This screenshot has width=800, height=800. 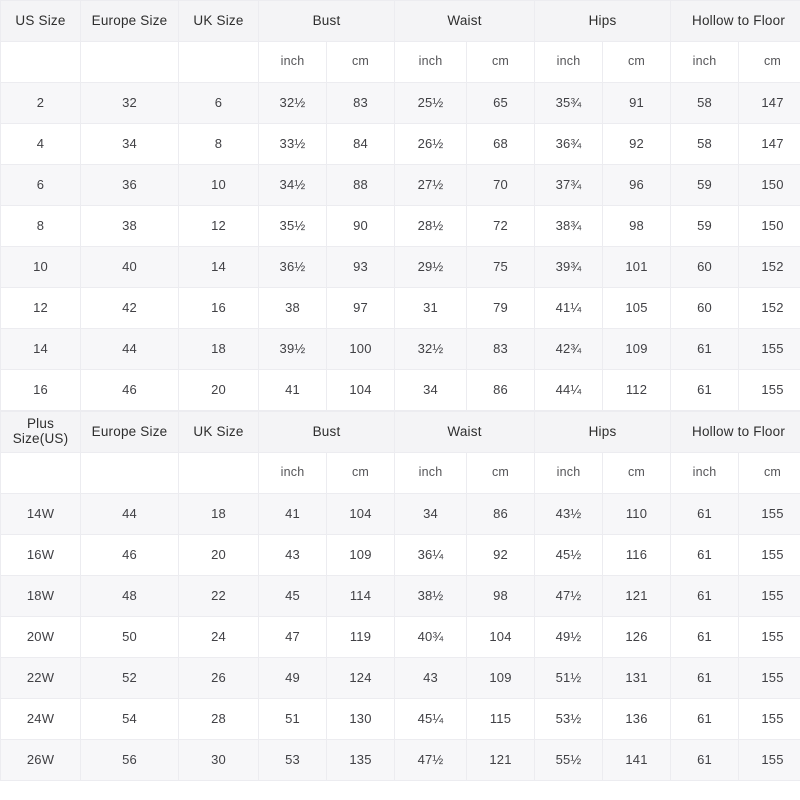 What do you see at coordinates (569, 390) in the screenshot?
I see `measurement-cell: 44¼` at bounding box center [569, 390].